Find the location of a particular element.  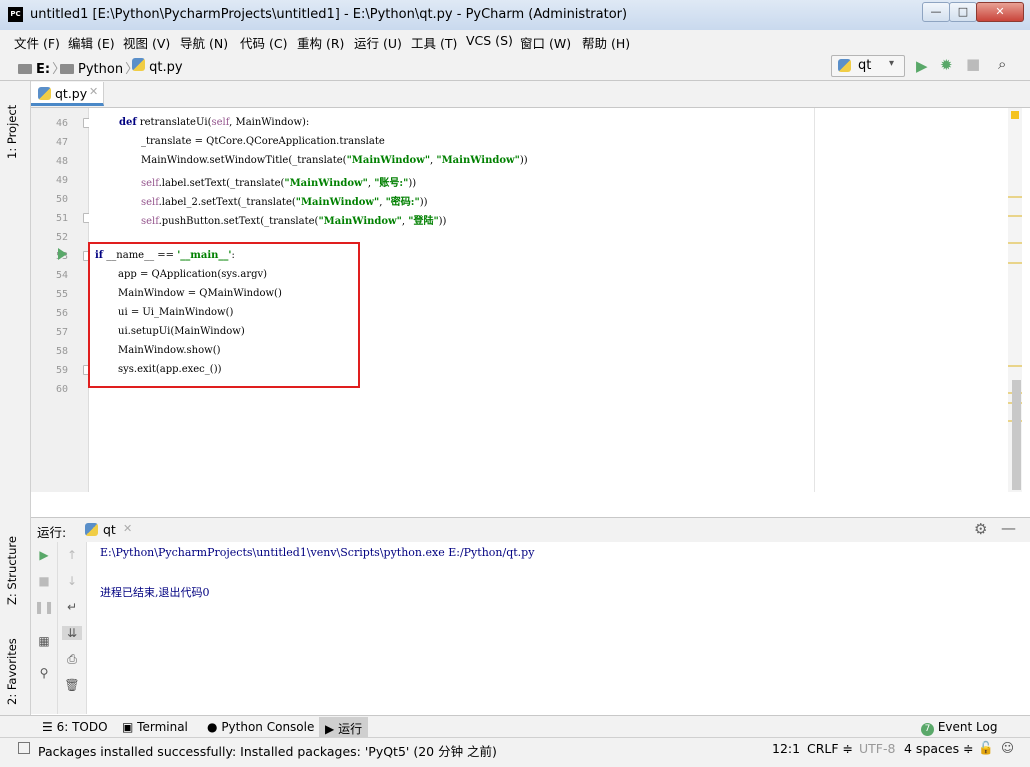

menu-view: 视图 (V) is located at coordinates (146, 42).